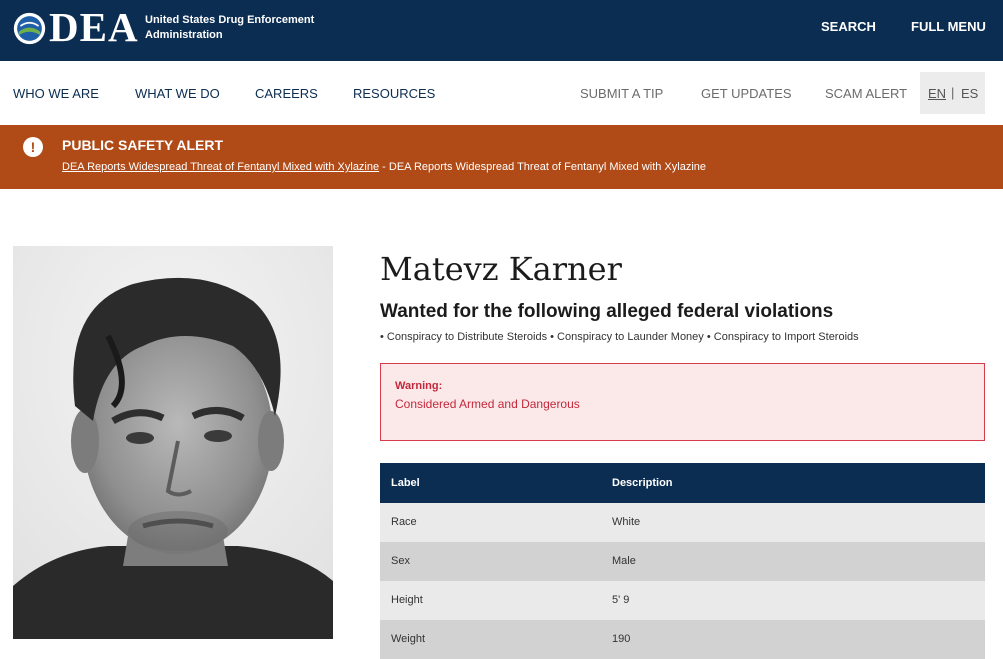  Describe the element at coordinates (29, 28) in the screenshot. I see `dea-seal-icon` at that location.